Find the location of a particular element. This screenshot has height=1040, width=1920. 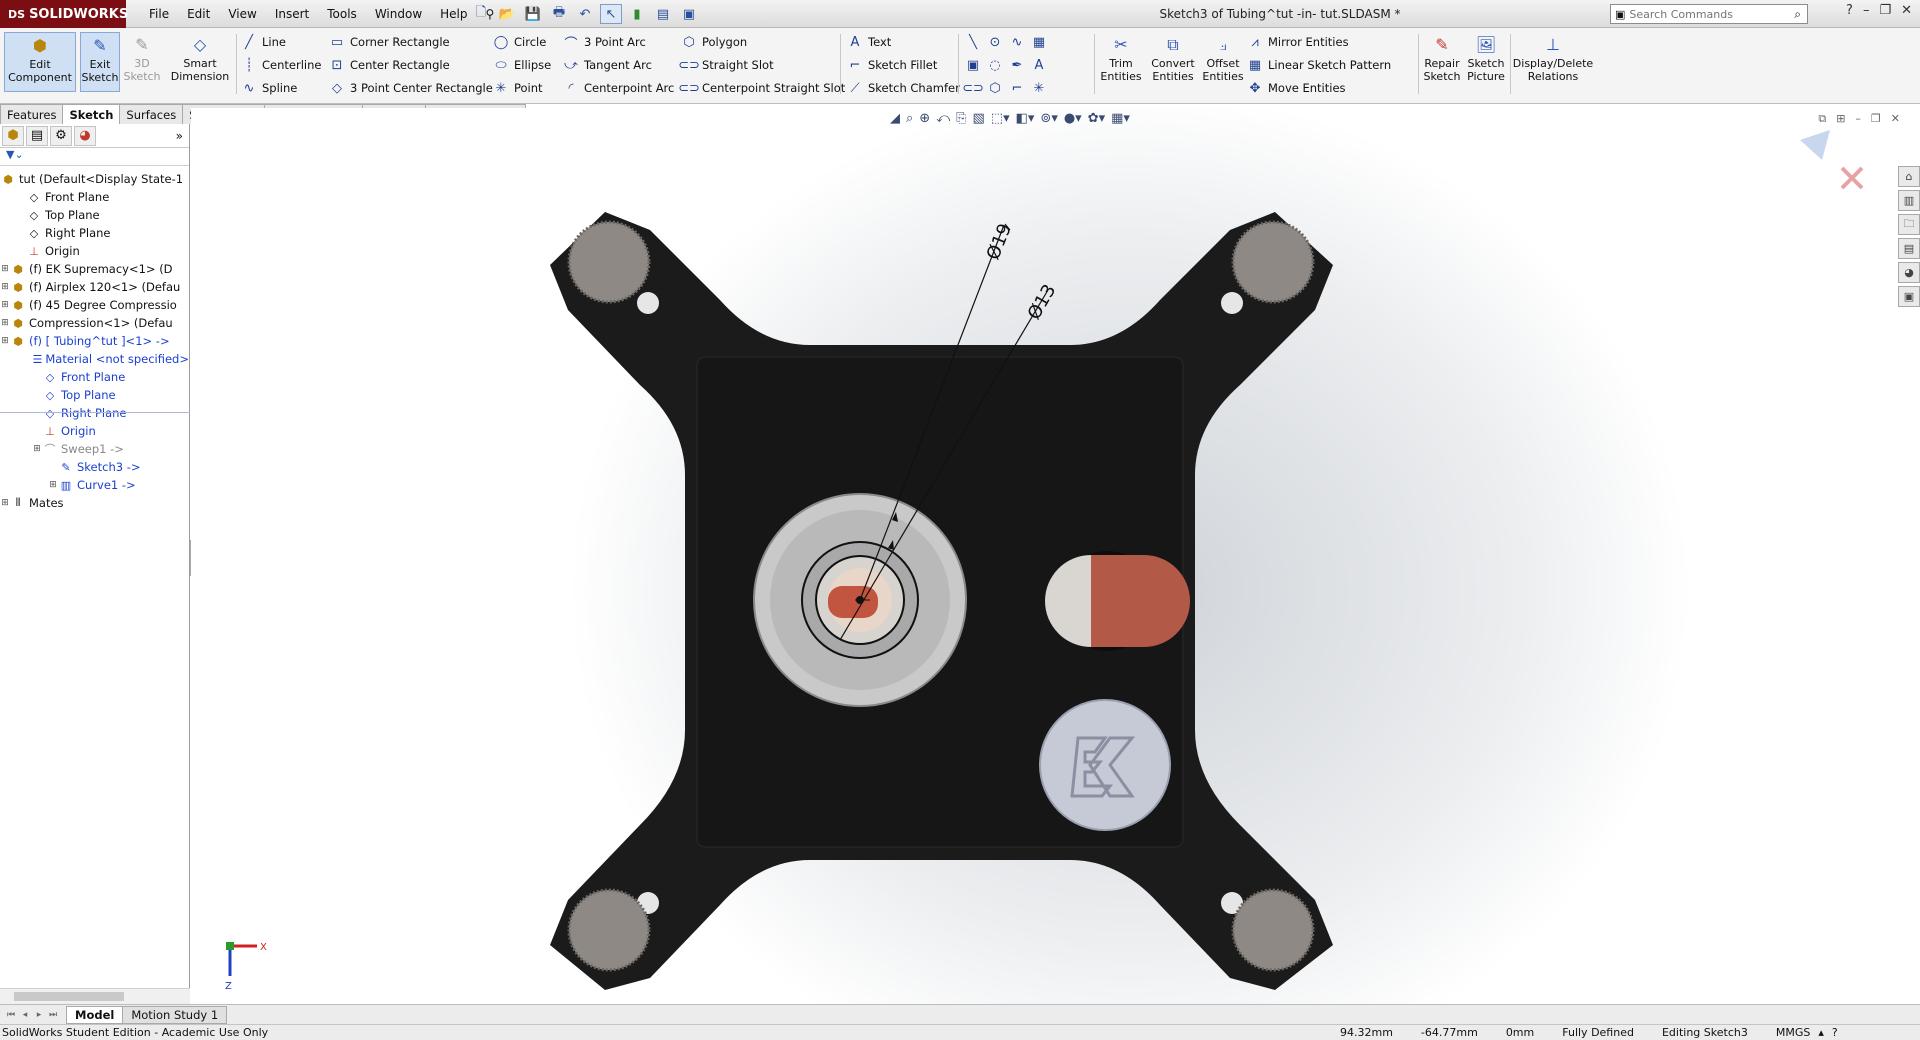

text-button: A Text is located at coordinates (903, 42).